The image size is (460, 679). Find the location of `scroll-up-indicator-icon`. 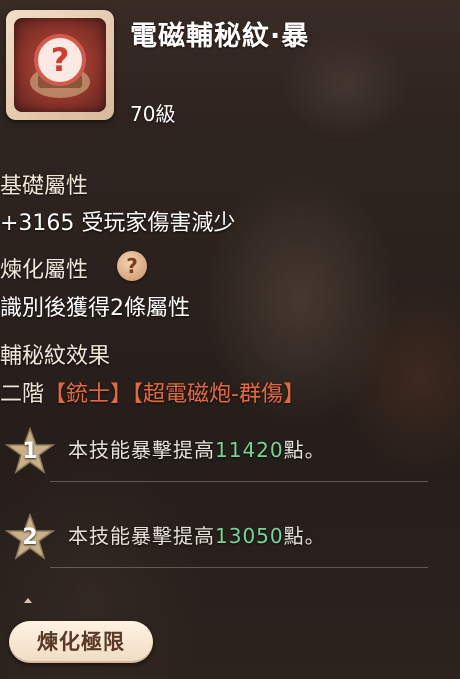

scroll-up-indicator-icon is located at coordinates (28, 600).